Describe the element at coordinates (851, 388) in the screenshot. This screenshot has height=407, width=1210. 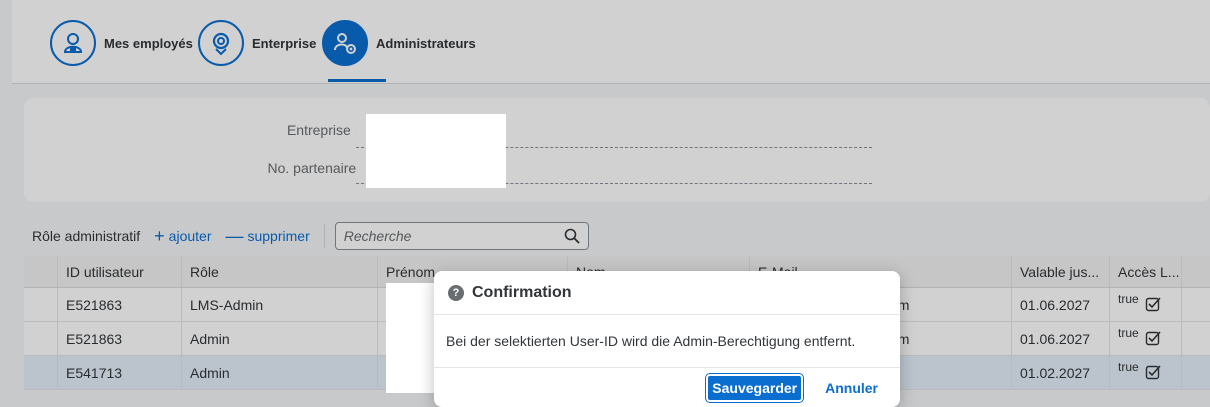
I see `cancel-button: Annuler` at that location.